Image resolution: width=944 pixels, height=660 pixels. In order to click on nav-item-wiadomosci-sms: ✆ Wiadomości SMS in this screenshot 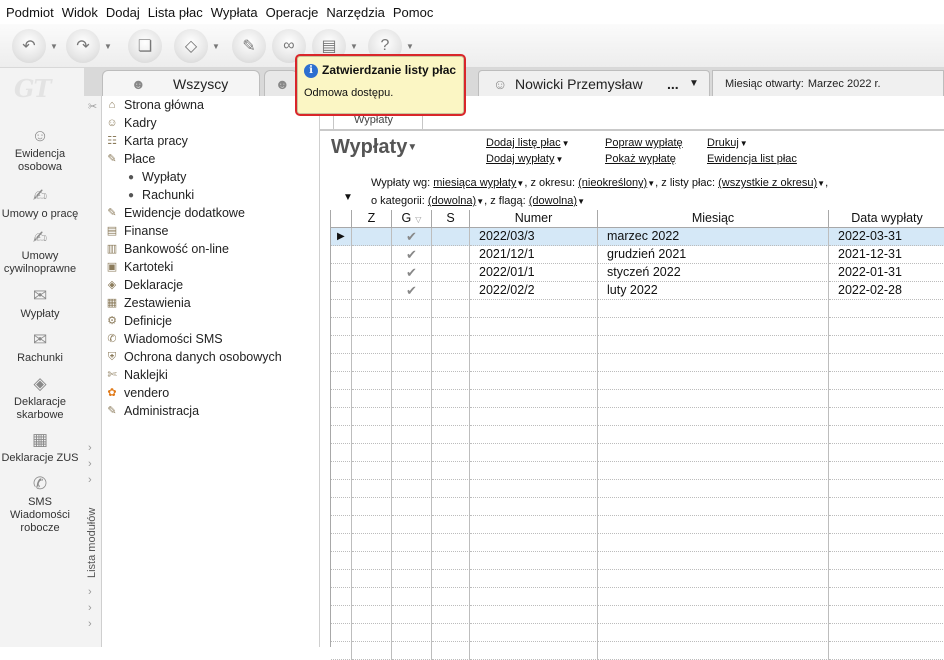, I will do `click(163, 339)`.